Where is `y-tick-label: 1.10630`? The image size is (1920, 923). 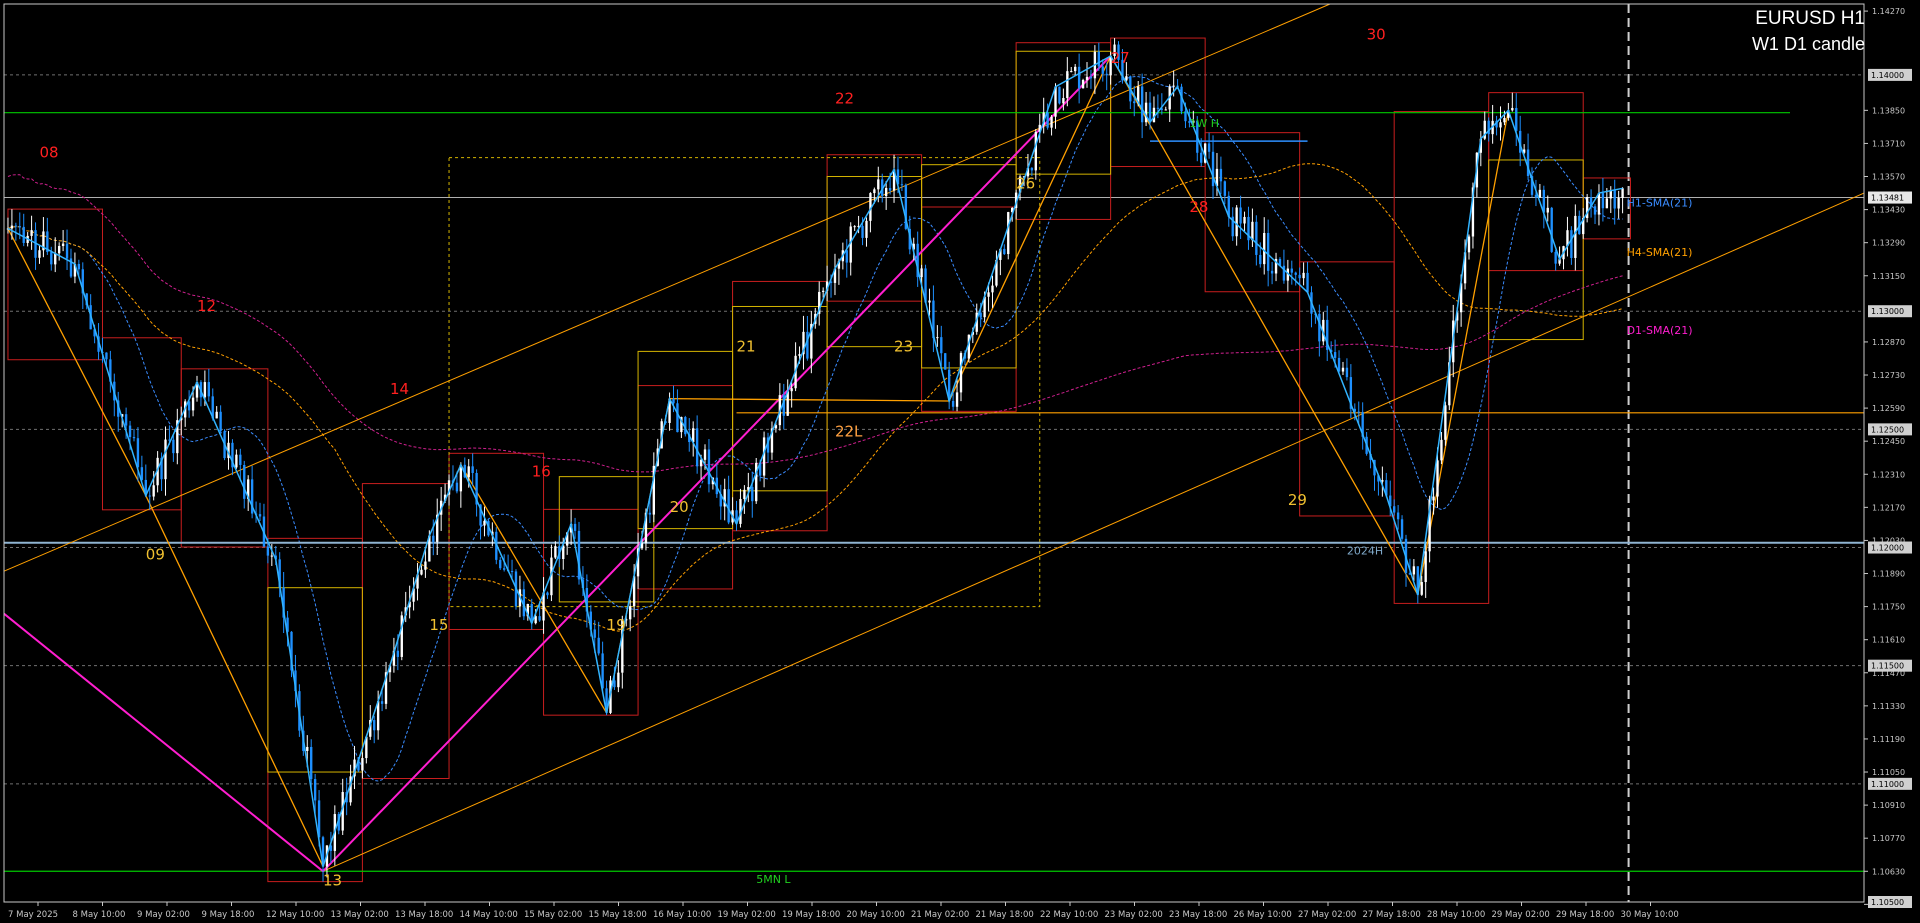 y-tick-label: 1.10630 is located at coordinates (1888, 871).